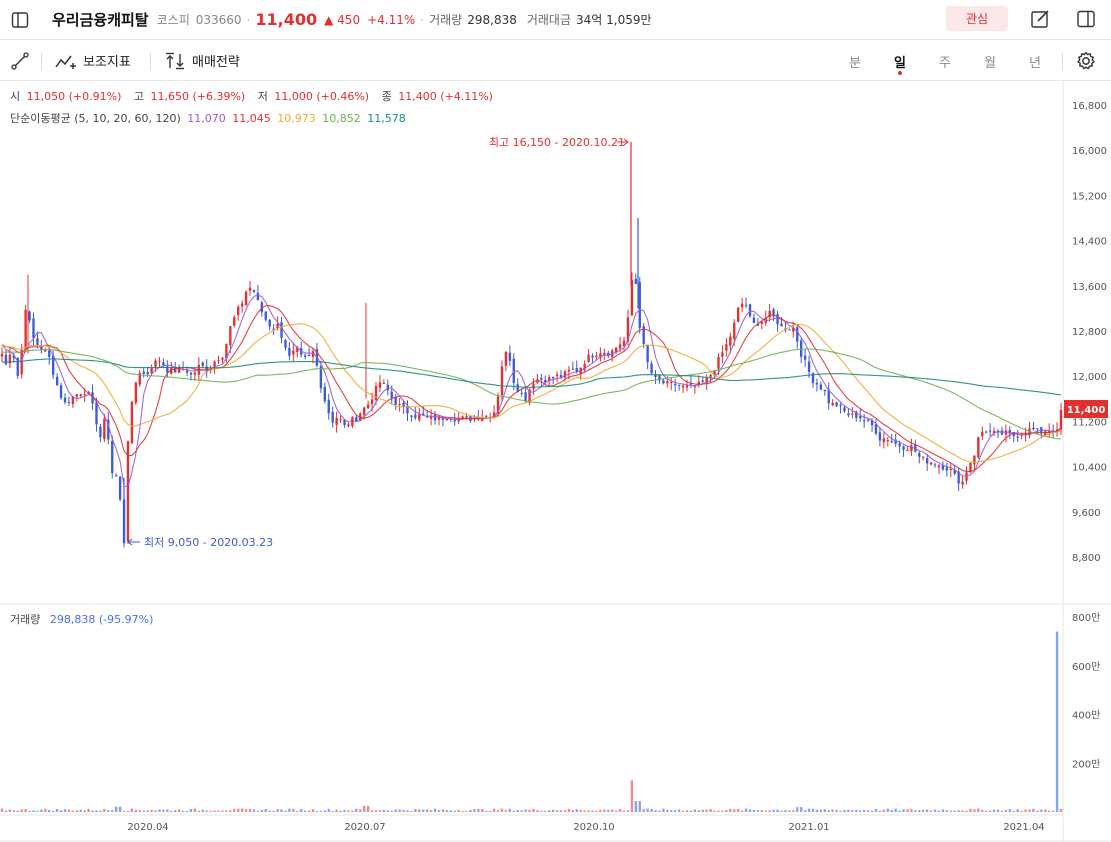 The image size is (1111, 842). Describe the element at coordinates (945, 61) in the screenshot. I see `period-week: 주` at that location.